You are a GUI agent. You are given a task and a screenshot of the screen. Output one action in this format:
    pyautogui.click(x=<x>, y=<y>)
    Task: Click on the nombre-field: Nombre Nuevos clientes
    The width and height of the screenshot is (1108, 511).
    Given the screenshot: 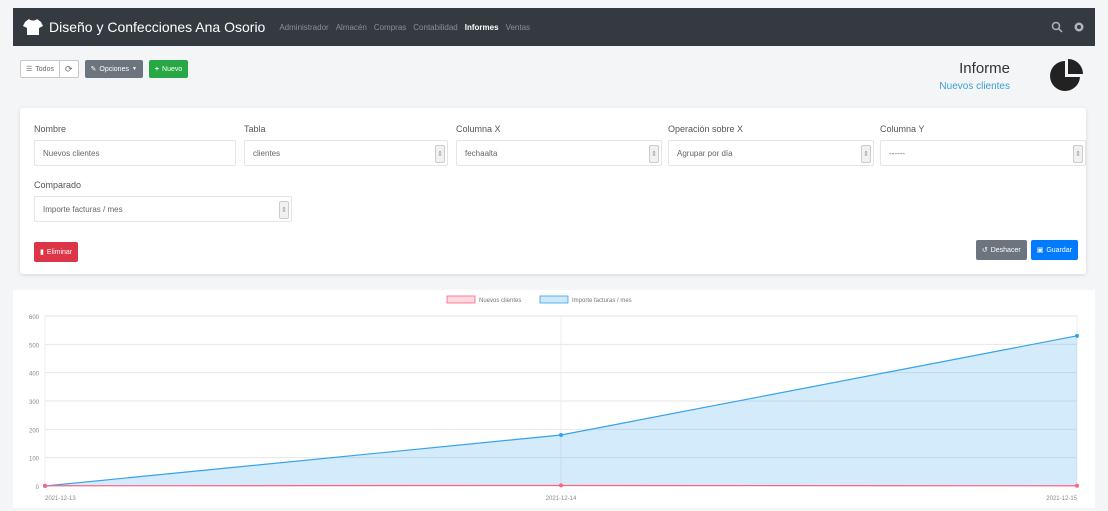 What is the action you would take?
    pyautogui.click(x=135, y=145)
    